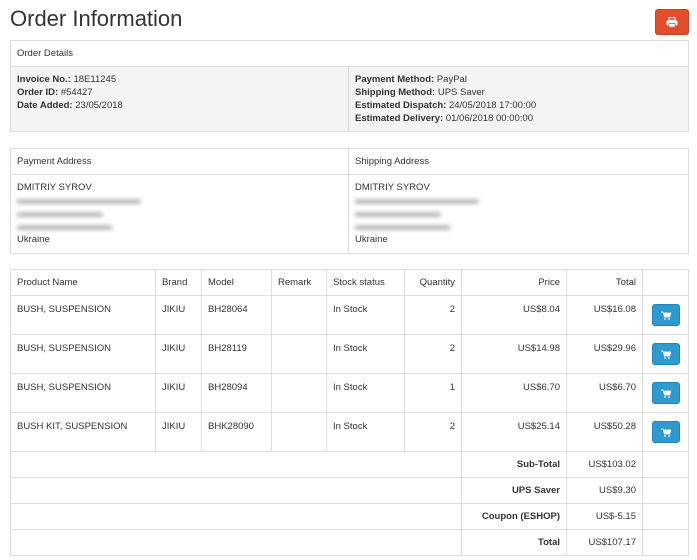 Image resolution: width=697 pixels, height=560 pixels. I want to click on column-header-total: Total, so click(604, 282).